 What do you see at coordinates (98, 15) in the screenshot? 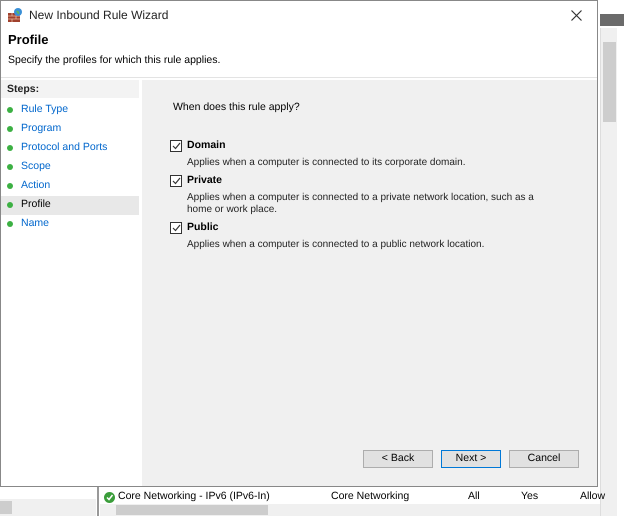
I see `window-title: New Inbound Rule Wizard` at bounding box center [98, 15].